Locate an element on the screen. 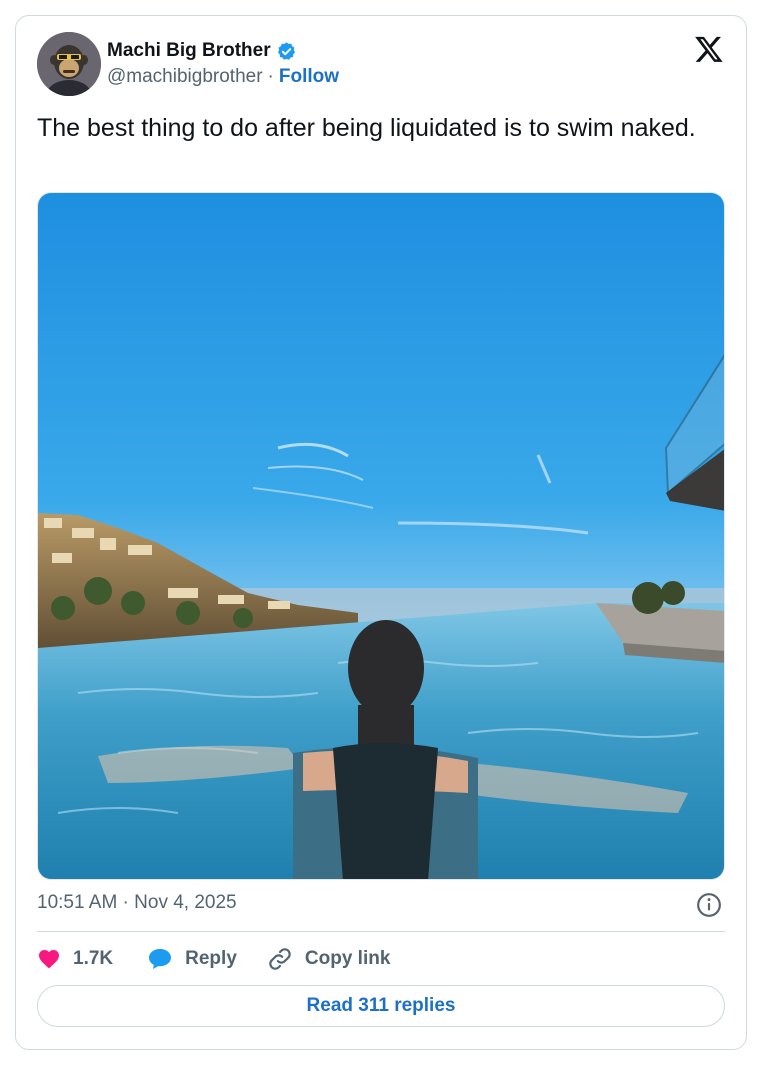 This screenshot has width=762, height=1068. author-handle-row: @machibigbrother · Follow is located at coordinates (223, 77).